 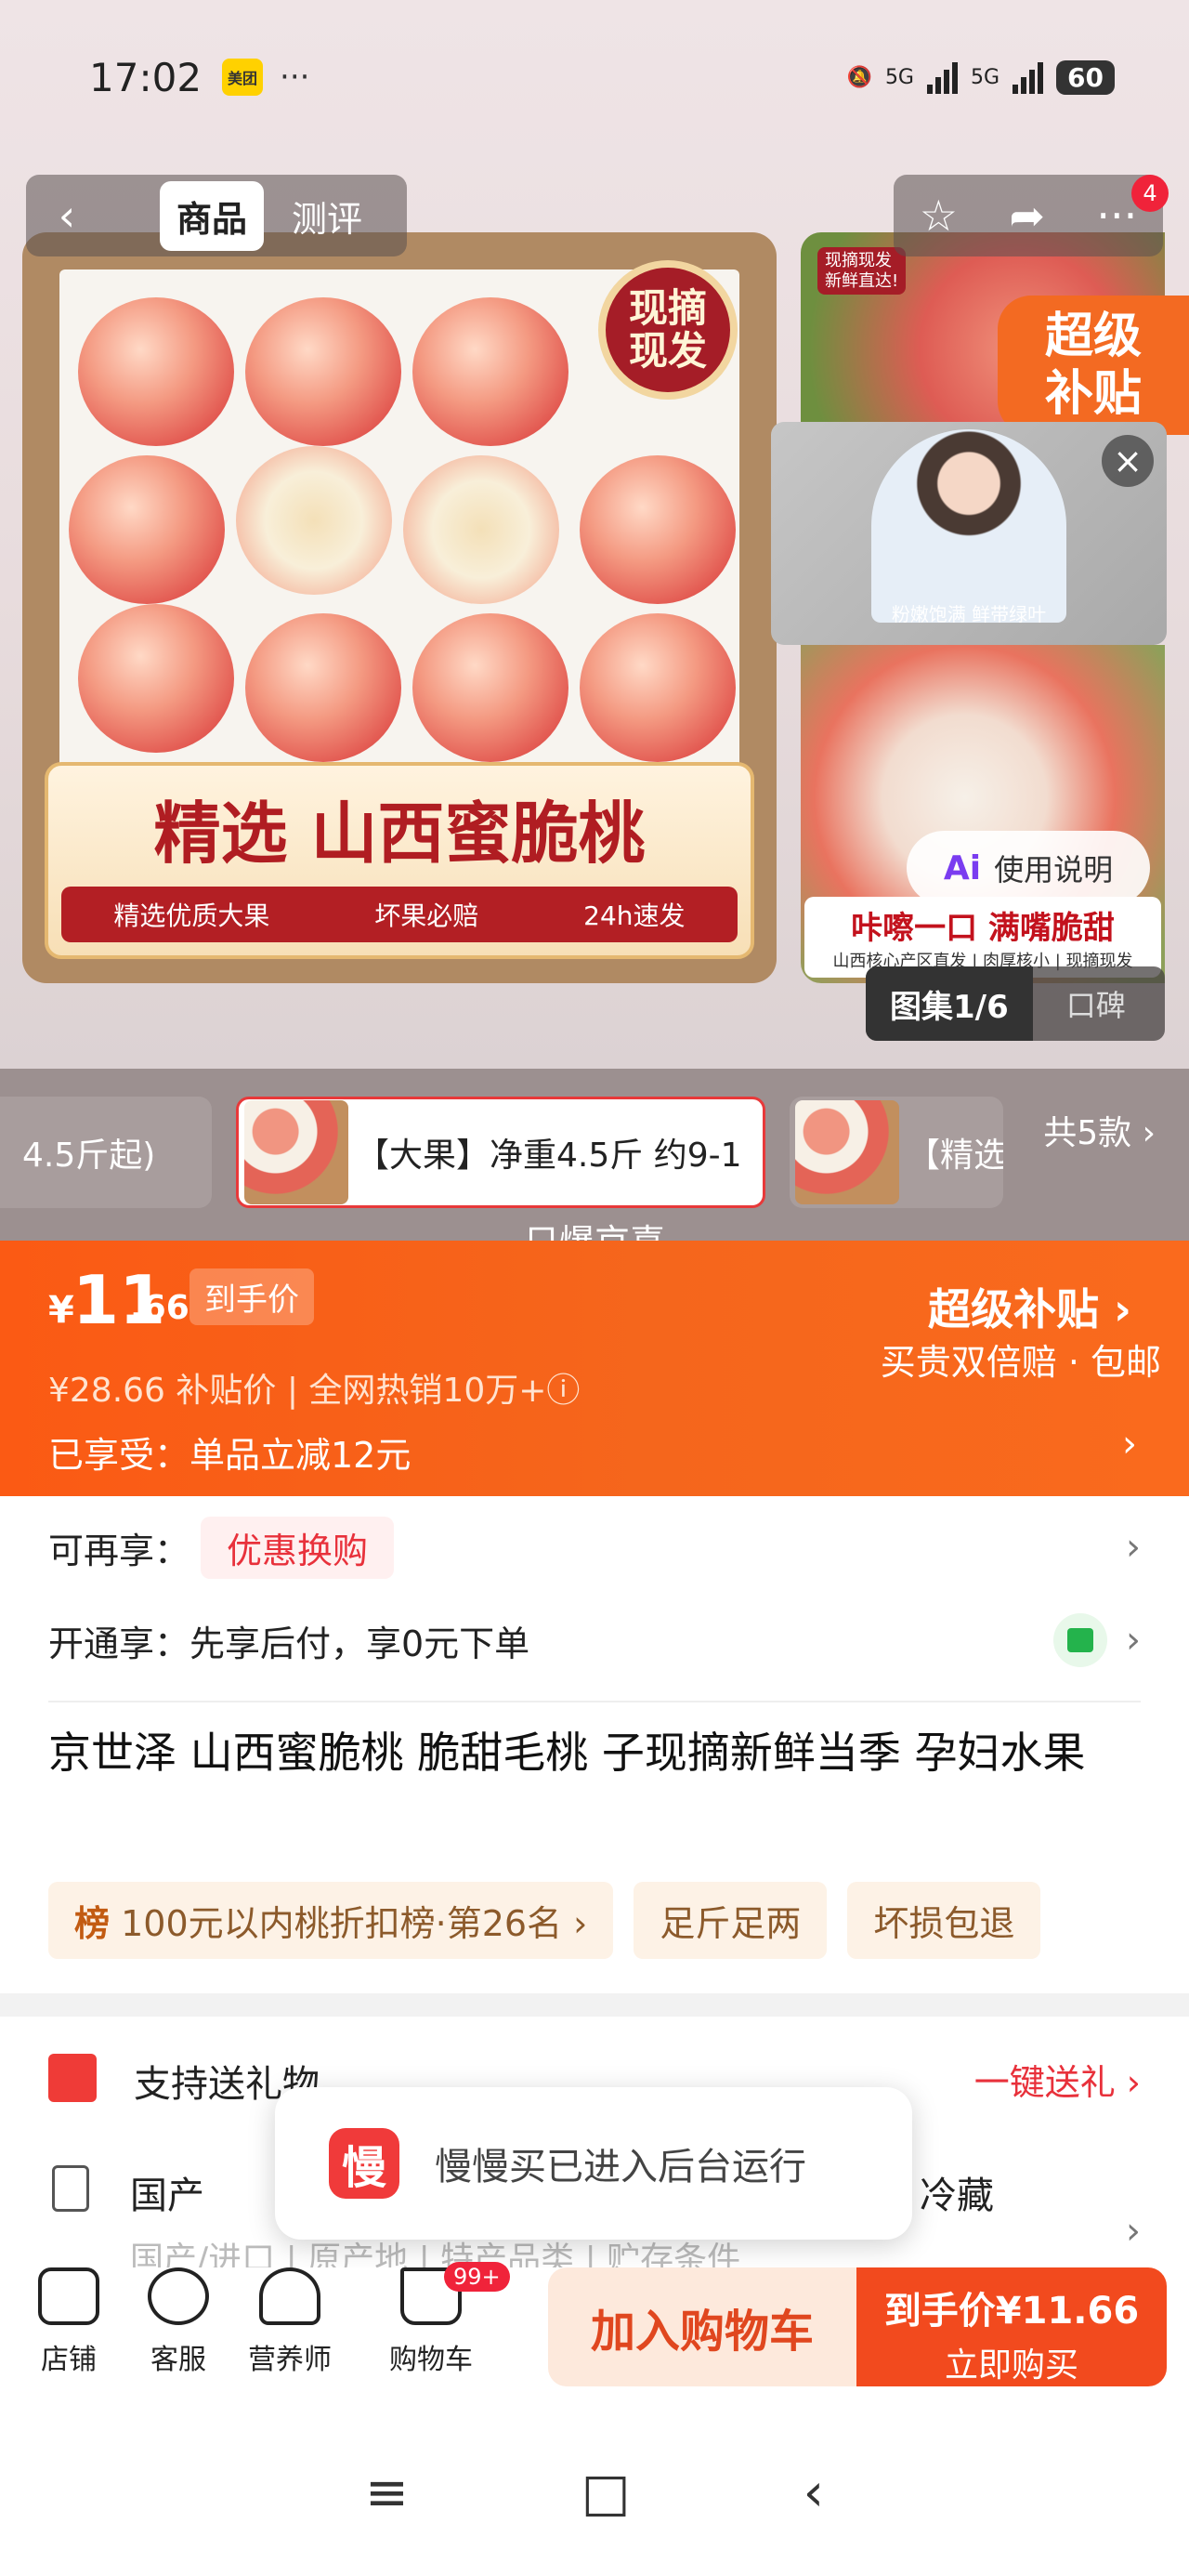 I want to click on rank-tag: 榜 100元以内桃折扣榜·第26名 ›, so click(x=331, y=1920).